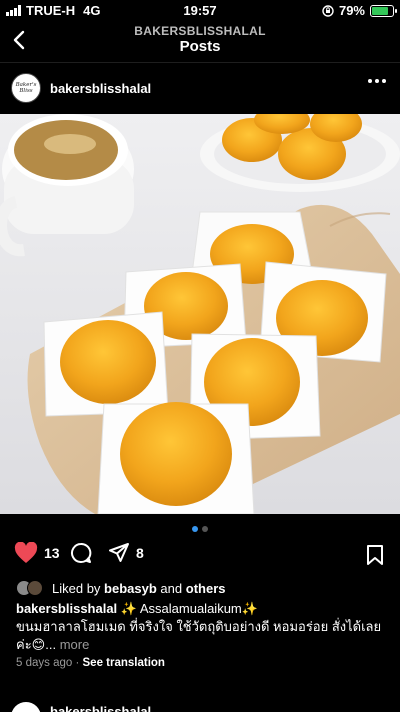 This screenshot has width=400, height=712. What do you see at coordinates (195, 529) in the screenshot?
I see `carousel-dot-active` at bounding box center [195, 529].